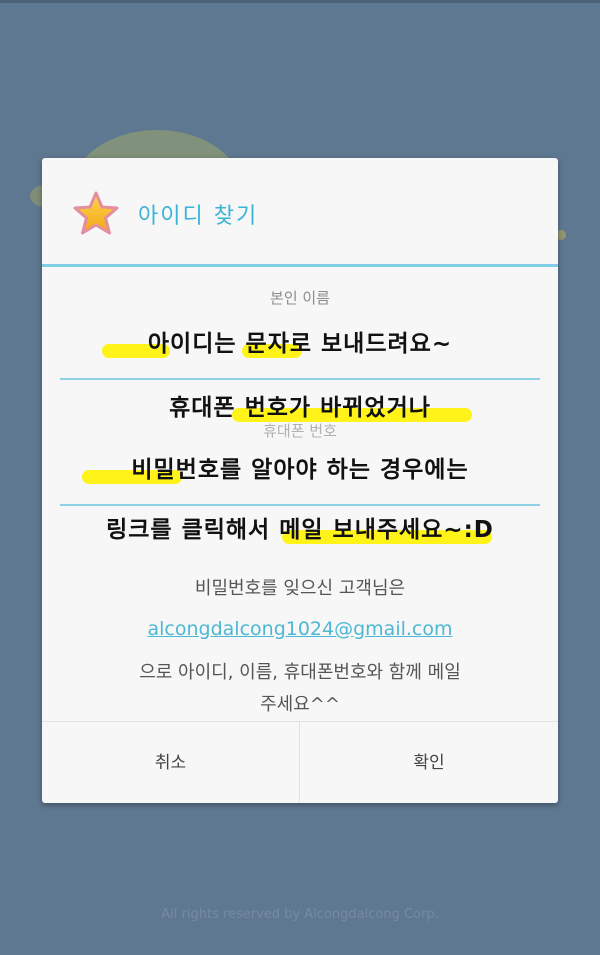 Image resolution: width=600 pixels, height=955 pixels. I want to click on email-link: alcongdalcong1024@gmail.com, so click(300, 629).